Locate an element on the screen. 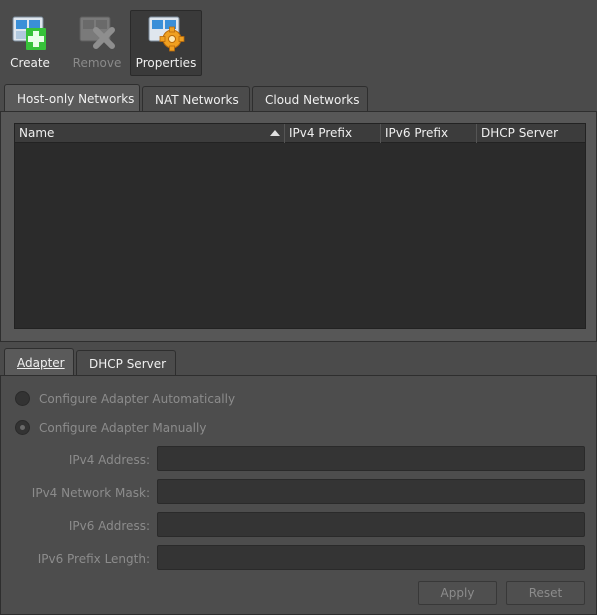 This screenshot has height=615, width=597. tab-label: Cloud Networks is located at coordinates (312, 99).